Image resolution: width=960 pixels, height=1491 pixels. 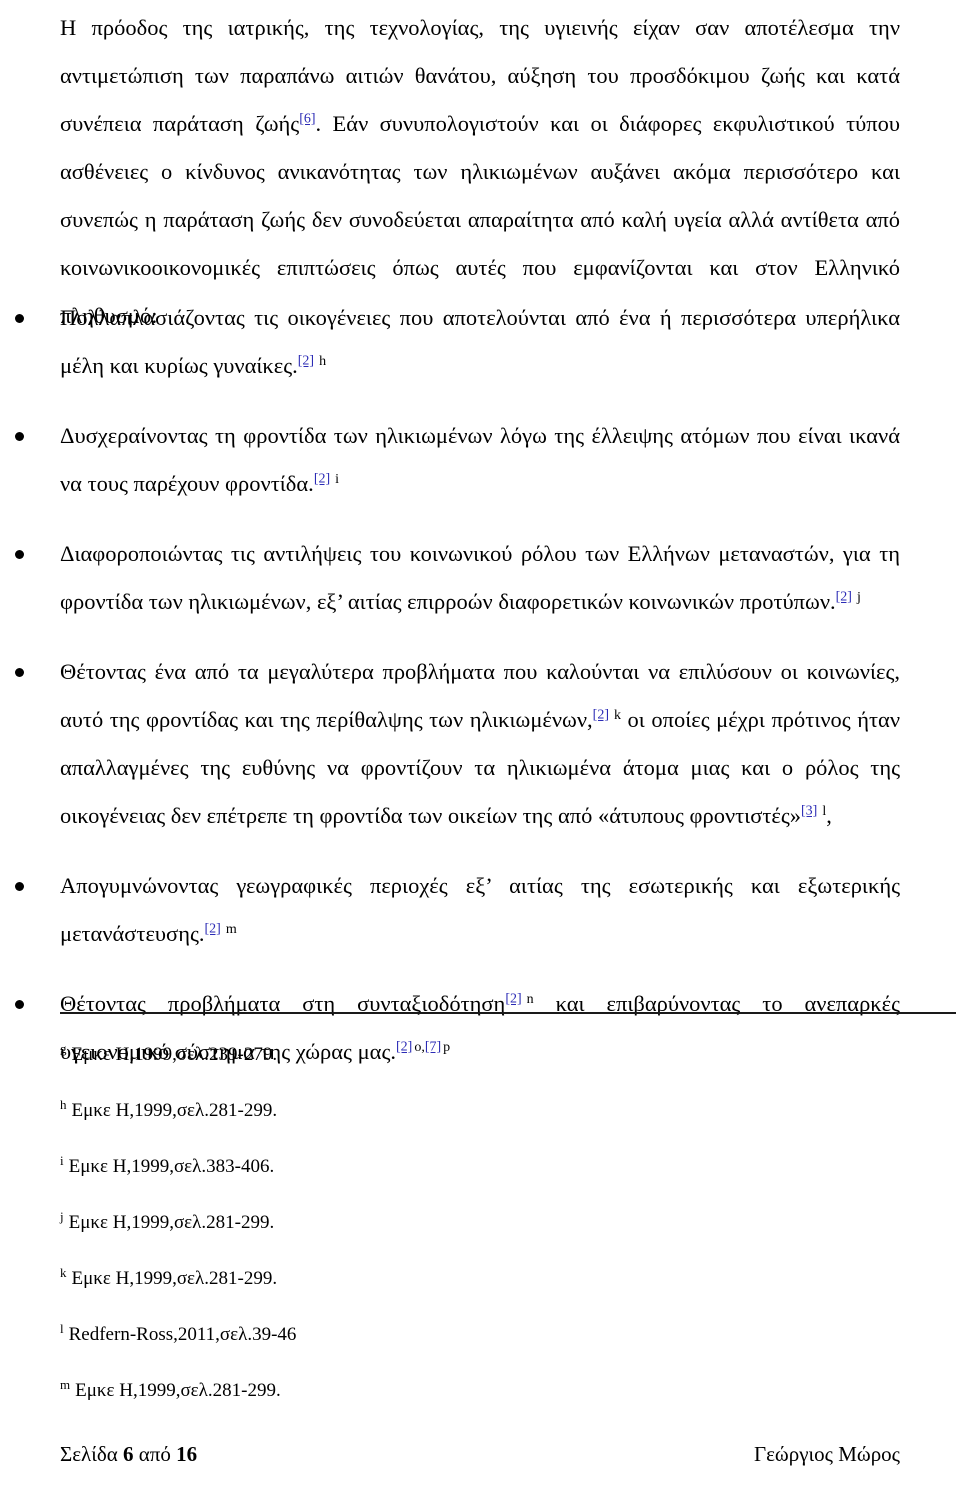 What do you see at coordinates (617, 715) in the screenshot?
I see `footnote-mark-k: k` at bounding box center [617, 715].